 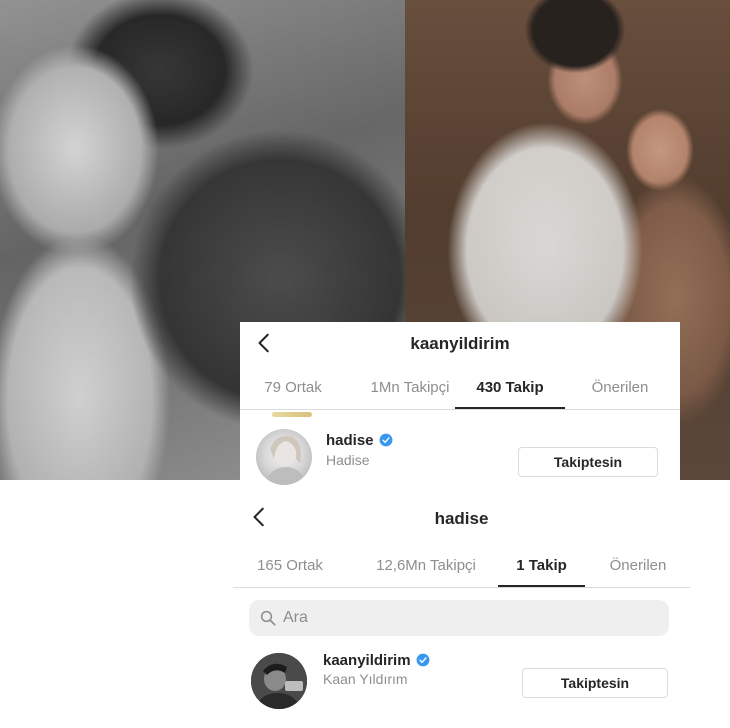 What do you see at coordinates (426, 568) in the screenshot?
I see `tab-followers: 12,6Mn Takipçi` at bounding box center [426, 568].